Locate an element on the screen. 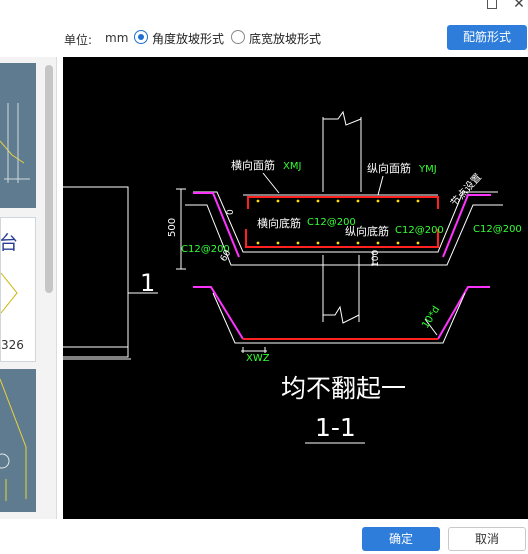  longitudinal-bottom-spec: C12@200 is located at coordinates (419, 230).